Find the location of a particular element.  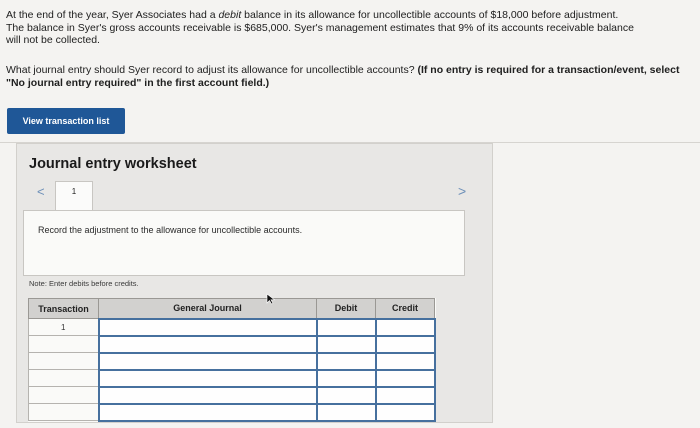

mouse-cursor-icon is located at coordinates (271, 299).